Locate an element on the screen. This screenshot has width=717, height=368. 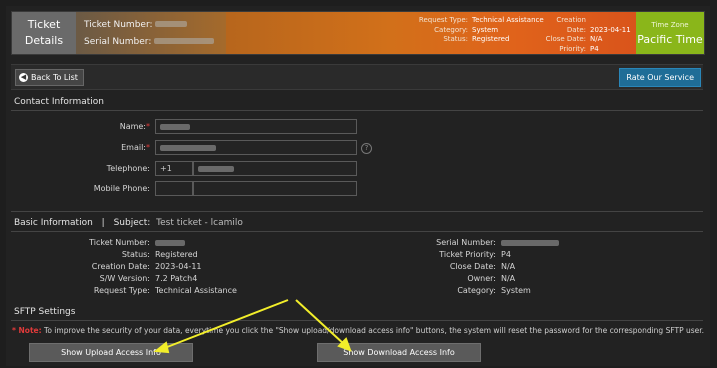
arrow-to-upload-head is located at coordinates (161, 347).